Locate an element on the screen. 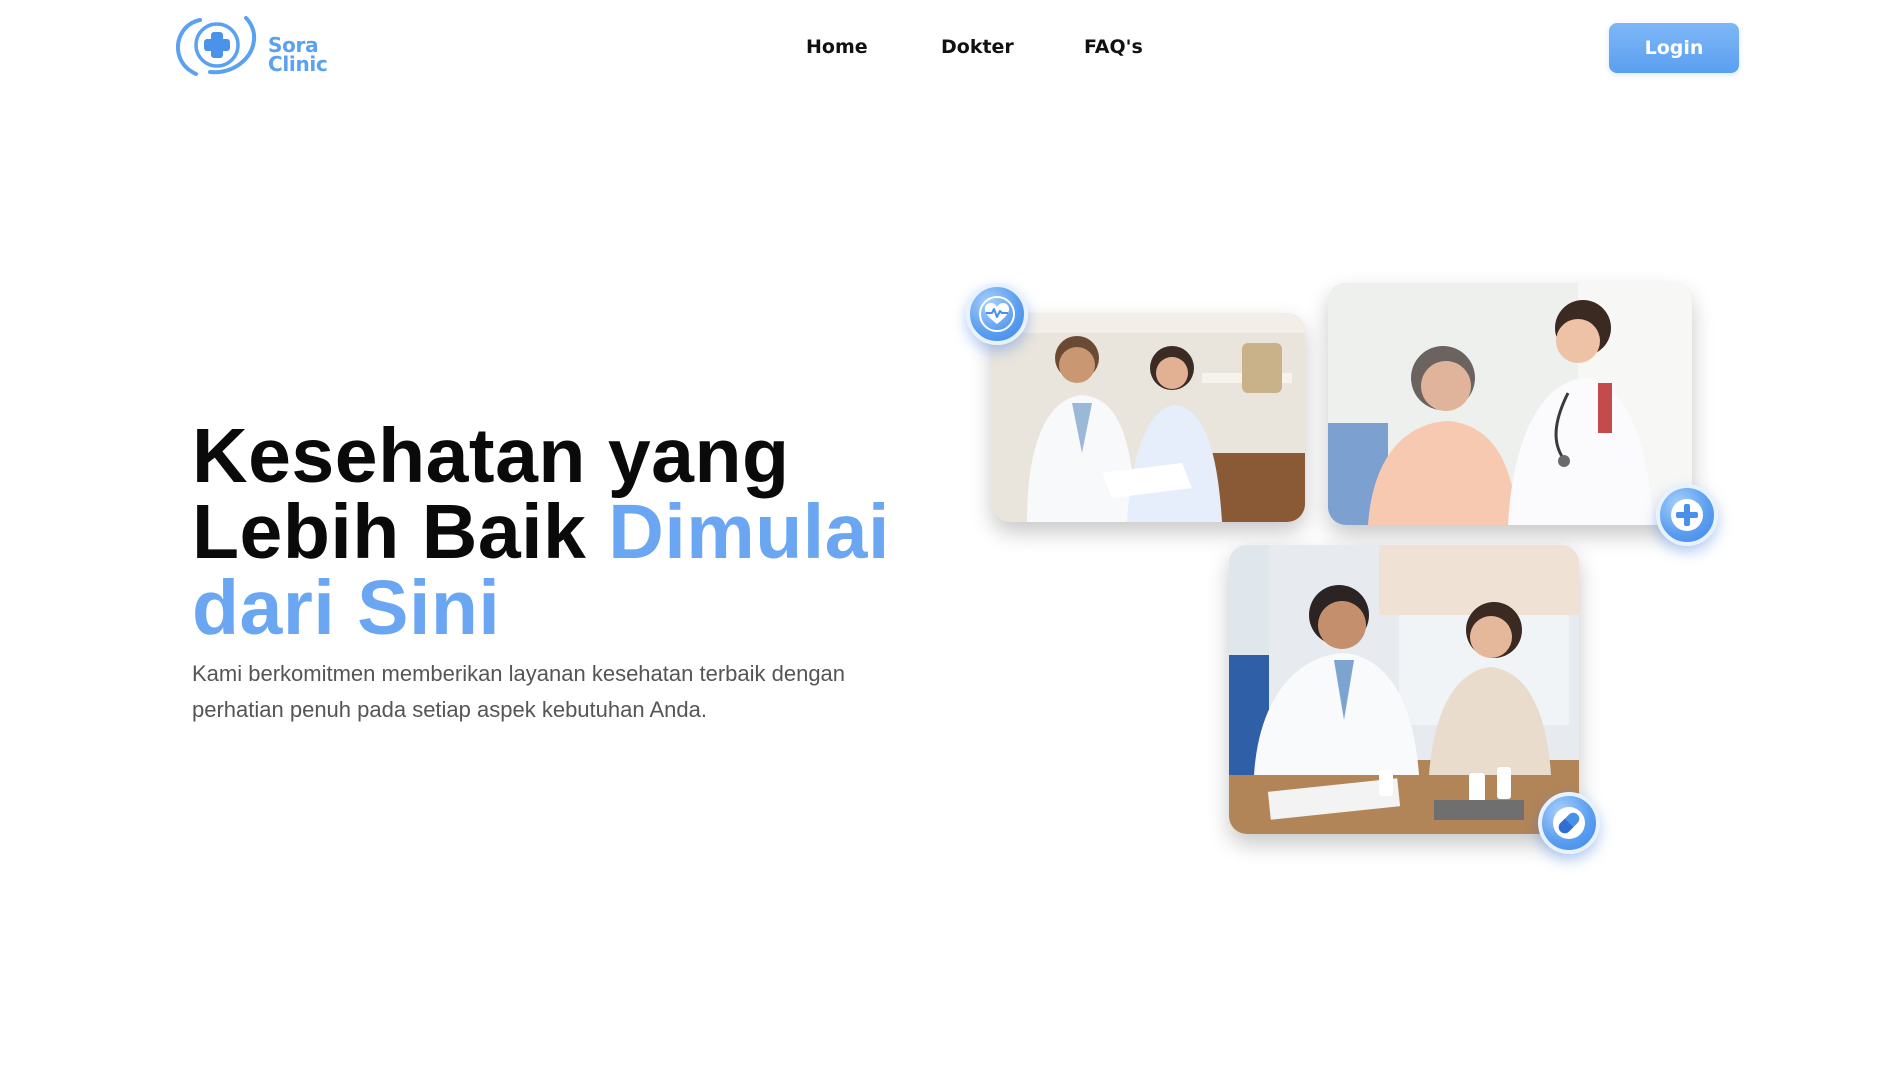 The height and width of the screenshot is (1079, 1898). nurse-stethoscope-photo is located at coordinates (1510, 404).